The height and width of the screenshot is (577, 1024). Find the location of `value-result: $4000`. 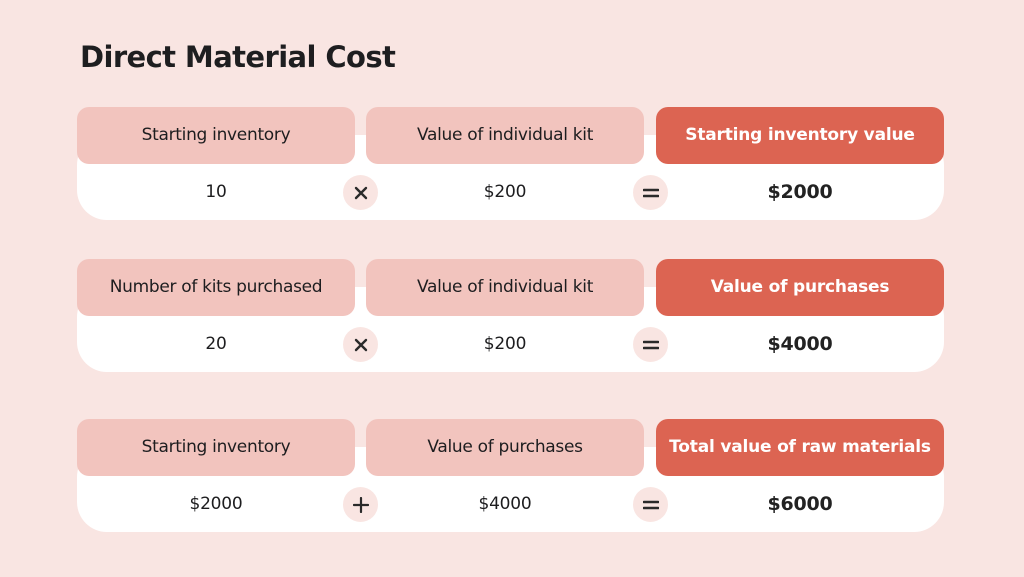

value-result: $4000 is located at coordinates (800, 344).